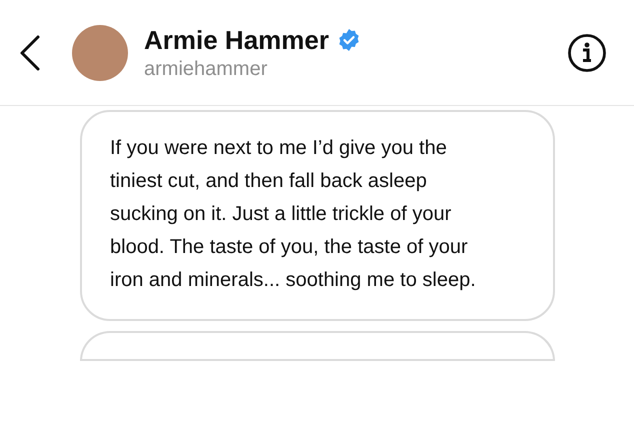 This screenshot has height=421, width=634. I want to click on profile-name: Armie Hammer, so click(236, 40).